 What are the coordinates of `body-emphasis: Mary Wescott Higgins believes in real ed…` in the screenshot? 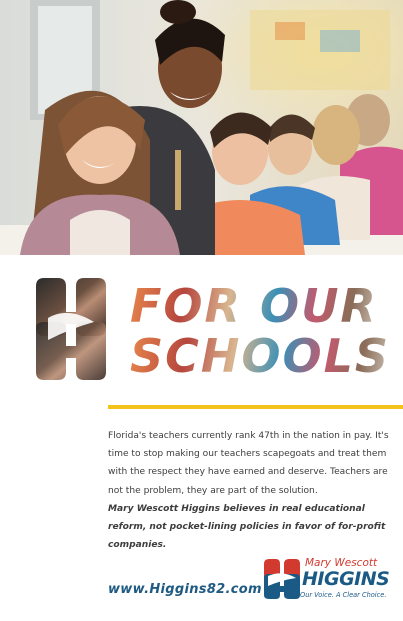 It's located at (247, 527).